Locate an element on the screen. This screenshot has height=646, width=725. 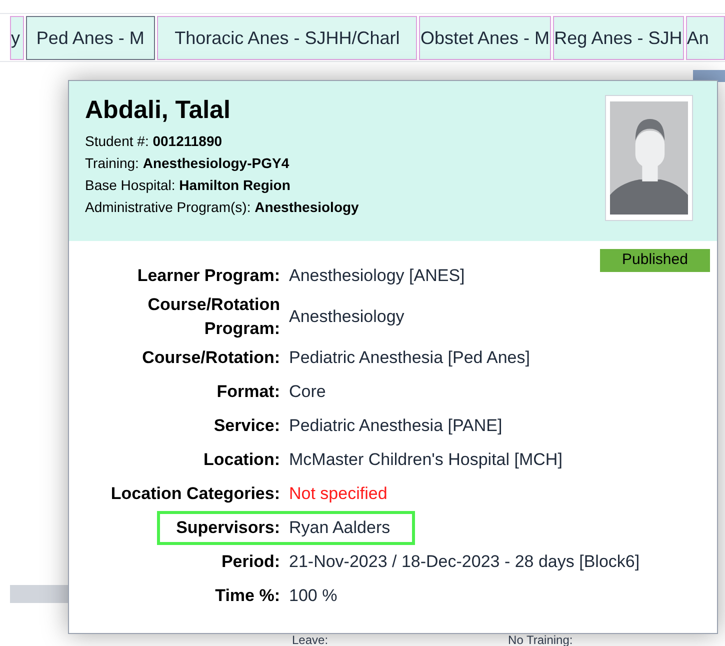
field-label: Learner Program: is located at coordinates (208, 276).